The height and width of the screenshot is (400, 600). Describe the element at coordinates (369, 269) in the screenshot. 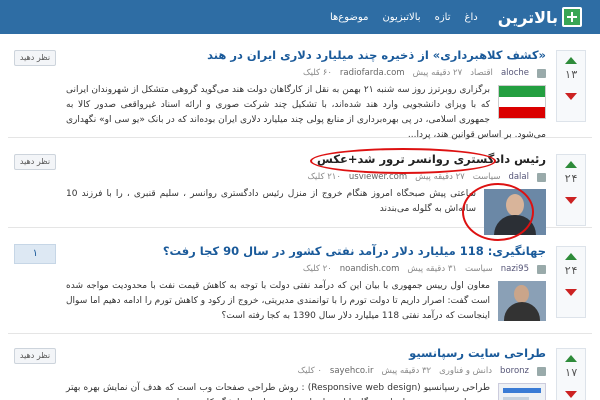

I see `post-site: noandish.com` at that location.